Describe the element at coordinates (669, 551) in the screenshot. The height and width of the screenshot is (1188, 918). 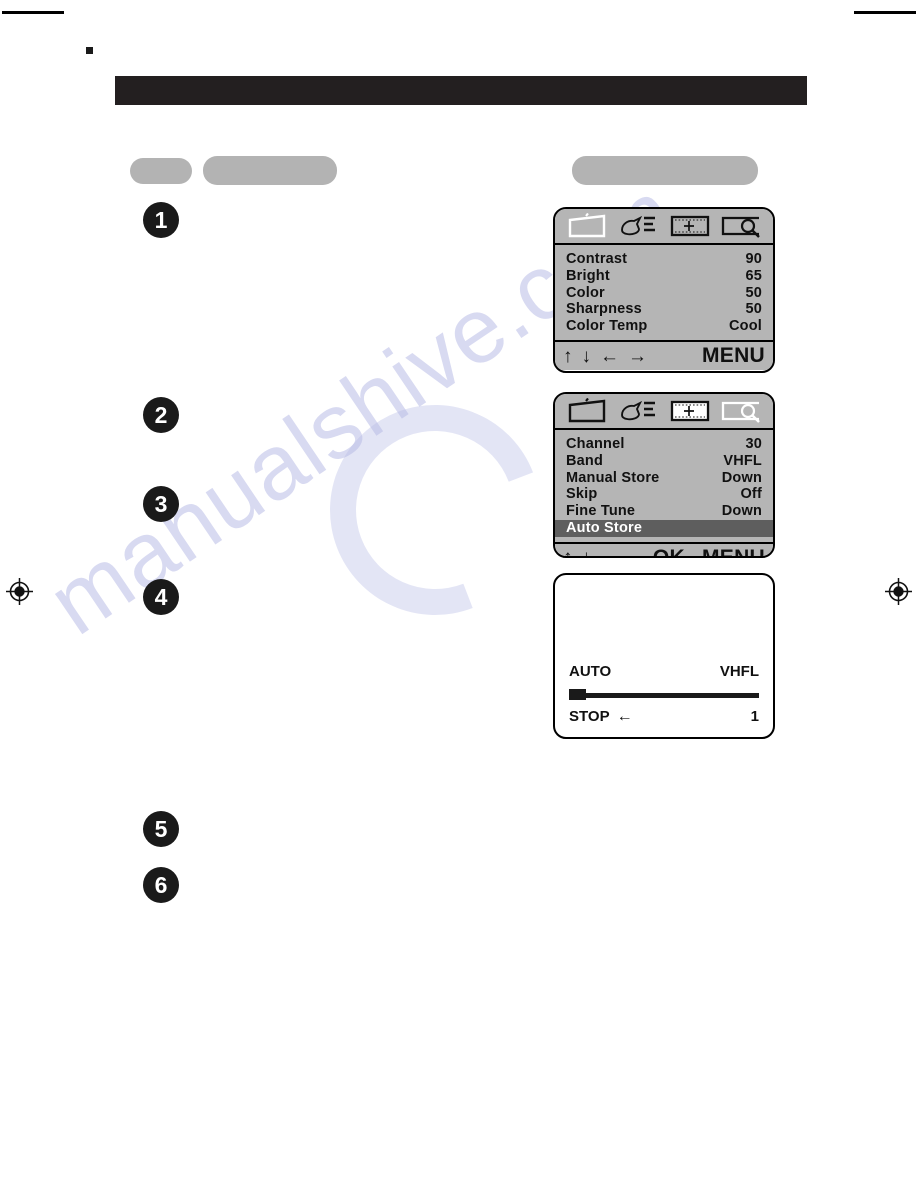
I see `ok-button: OK` at that location.